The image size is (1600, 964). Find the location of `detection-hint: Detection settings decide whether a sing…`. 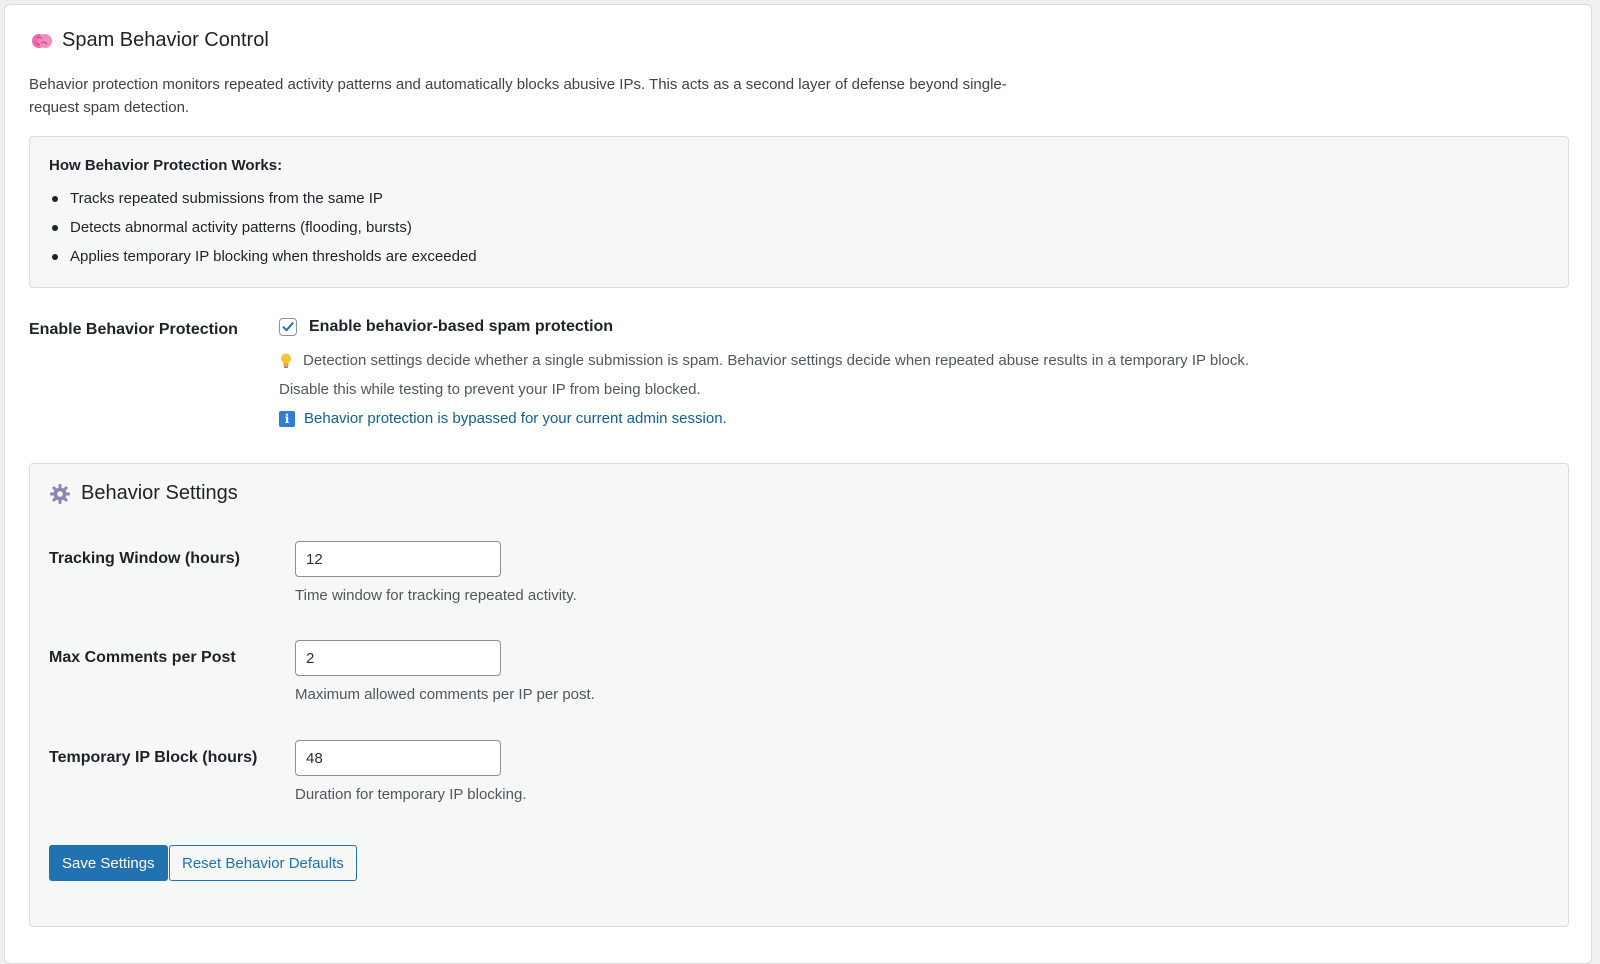

detection-hint: Detection settings decide whether a sing… is located at coordinates (919, 360).